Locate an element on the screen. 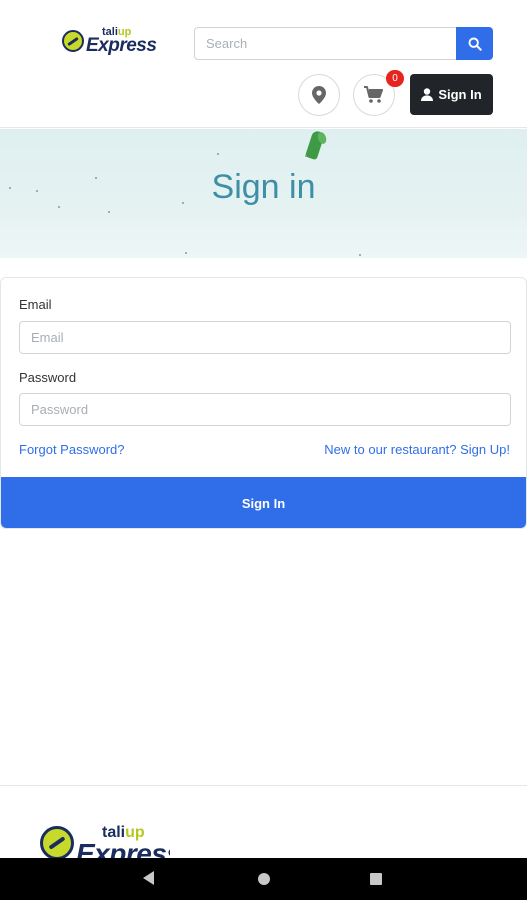 This screenshot has width=527, height=900. search-bar is located at coordinates (343, 43).